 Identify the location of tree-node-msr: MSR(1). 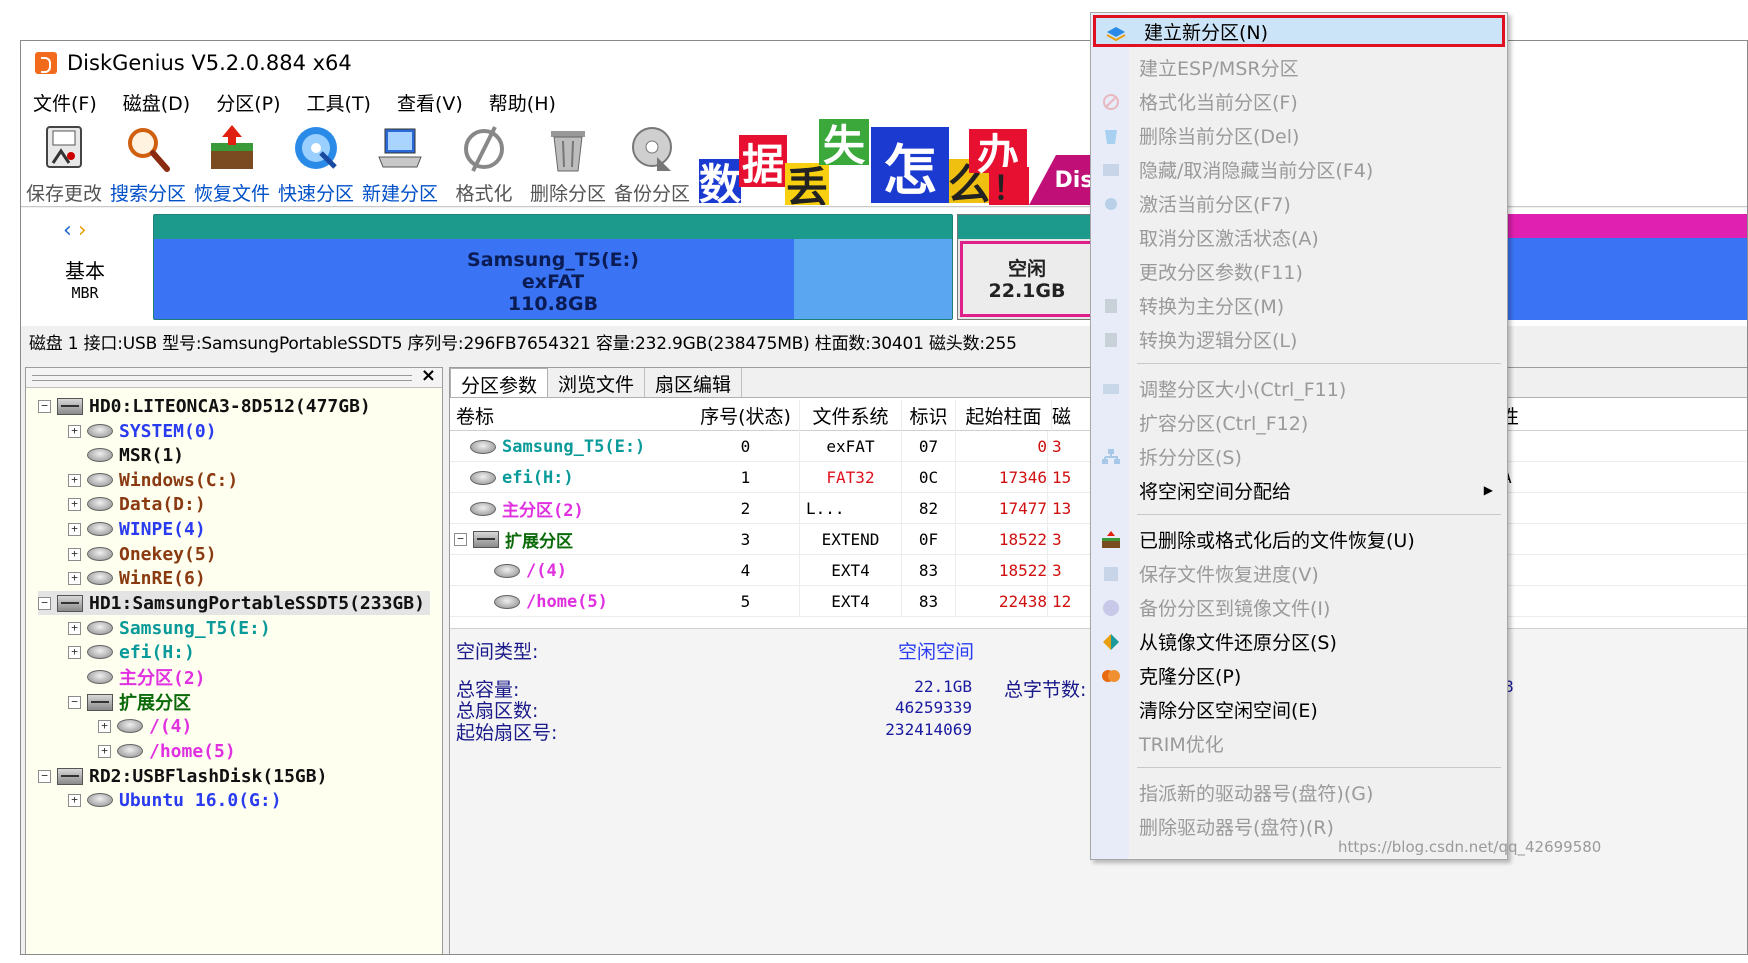
(126, 455).